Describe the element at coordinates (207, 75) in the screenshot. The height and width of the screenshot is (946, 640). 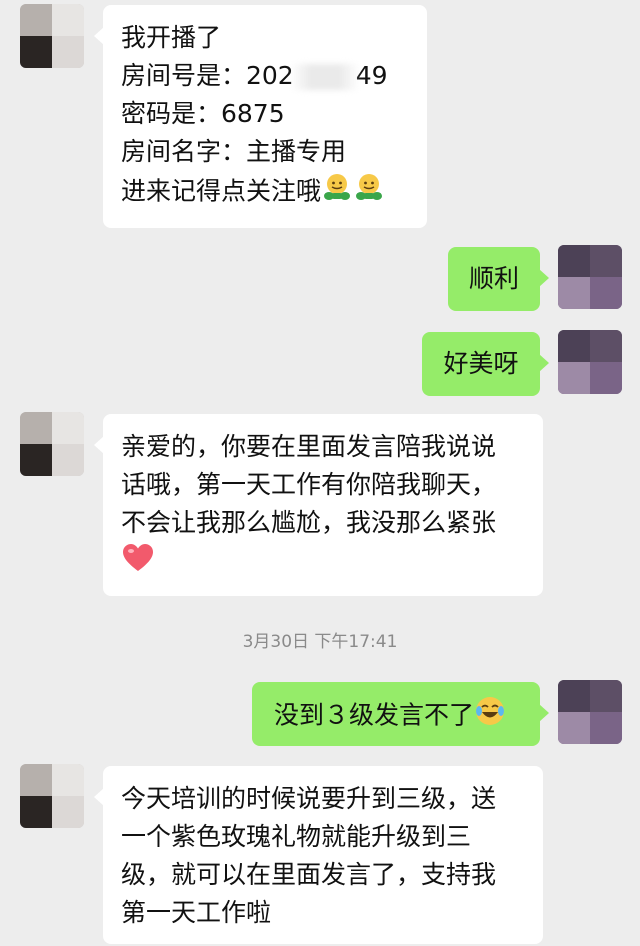
I see `room-number-visible-start: 房间号是：202` at that location.